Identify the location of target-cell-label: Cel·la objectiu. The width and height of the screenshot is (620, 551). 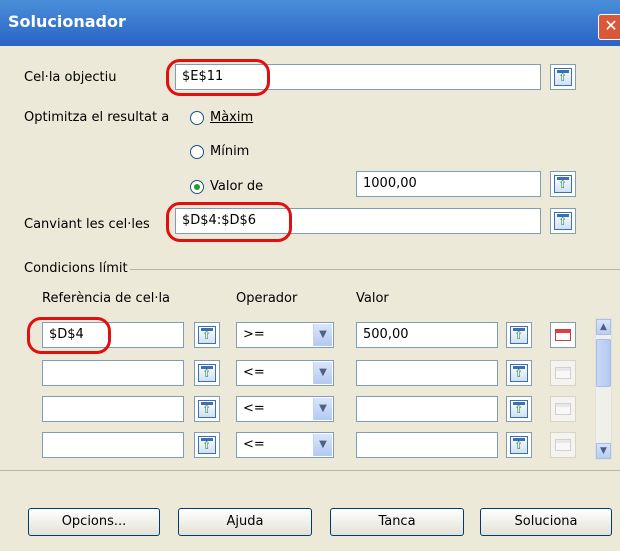
(70, 77).